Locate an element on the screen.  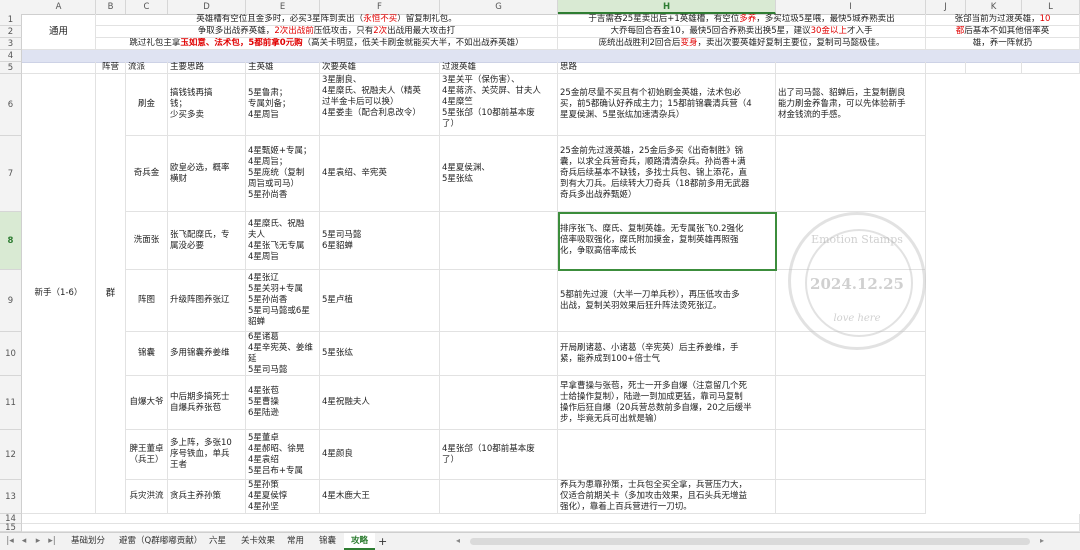
cell-h1-note: 于吉需吞25星卖出后+1英雄槽，有空位 多养 ，多买垃圾5星喂，最快5城养熟卖出 is located at coordinates (742, 20).